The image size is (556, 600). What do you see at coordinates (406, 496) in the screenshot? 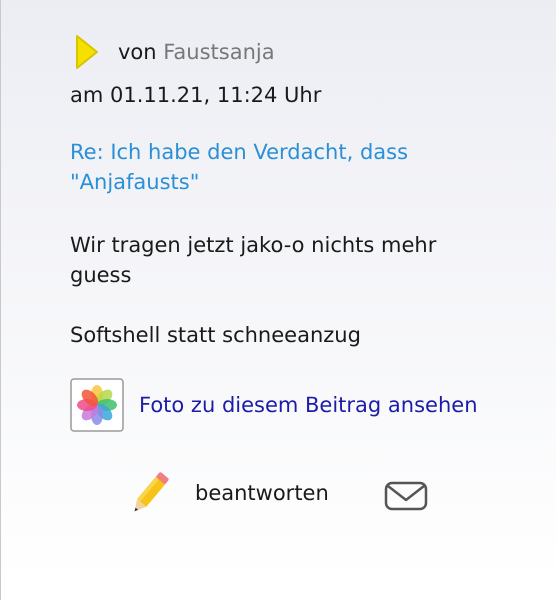
I see `mail-icon` at bounding box center [406, 496].